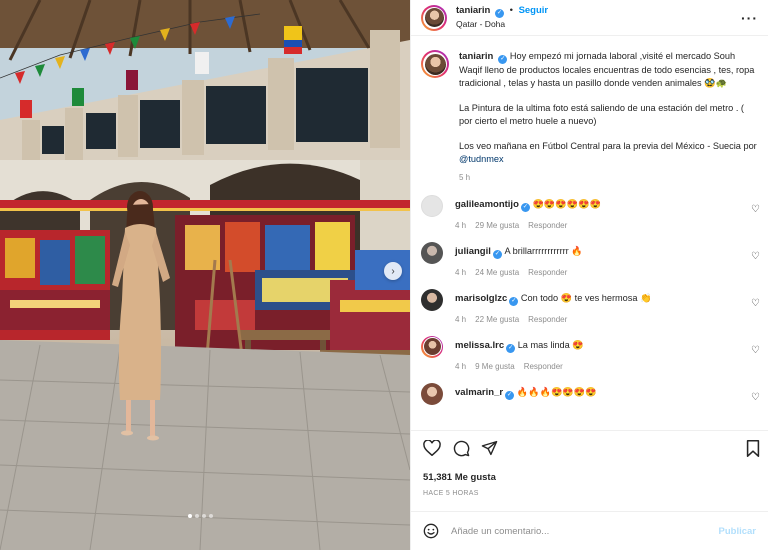  What do you see at coordinates (556, 391) in the screenshot?
I see `comment-text: 🔥🔥🔥😍😍😍😍` at bounding box center [556, 391].